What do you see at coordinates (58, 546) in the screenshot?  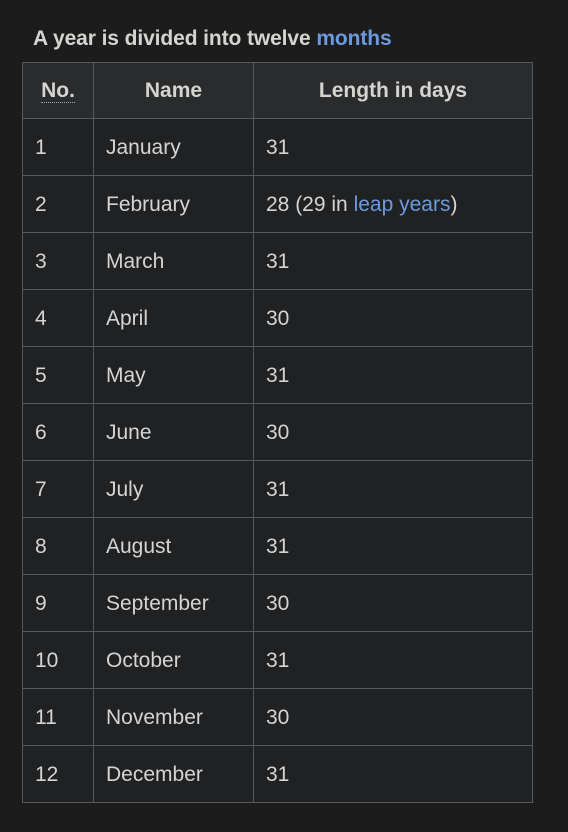 I see `cell-number: 8` at bounding box center [58, 546].